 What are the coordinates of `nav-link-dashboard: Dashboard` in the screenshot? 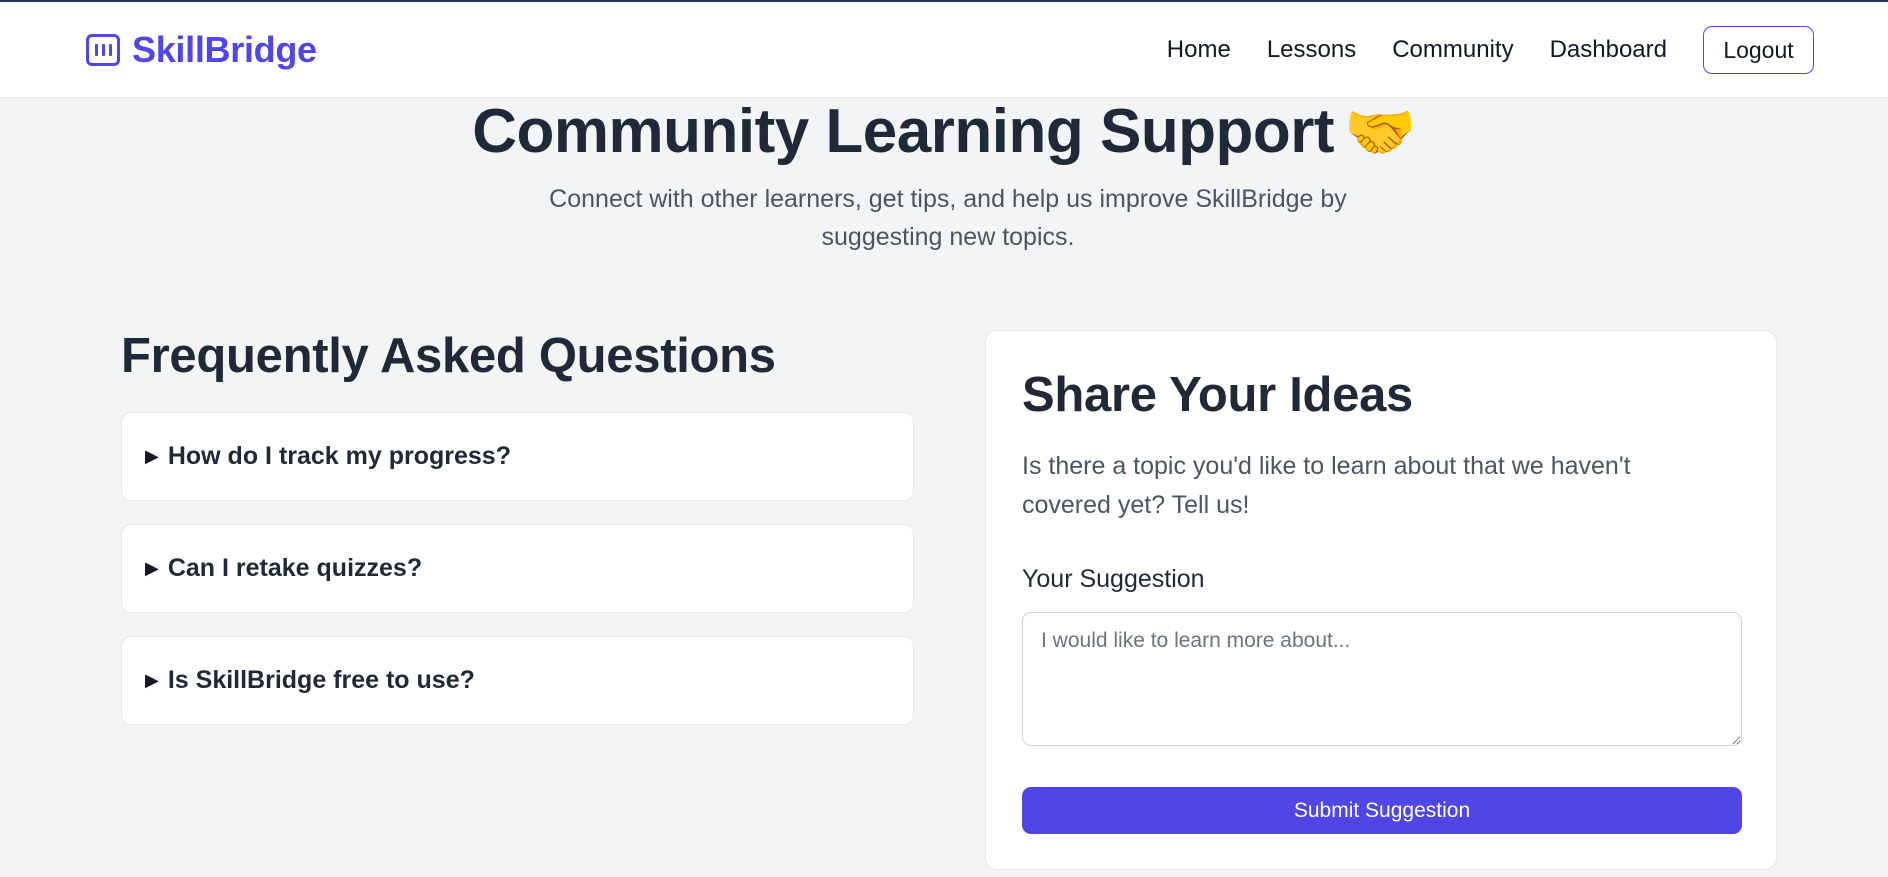 It's located at (1608, 50).